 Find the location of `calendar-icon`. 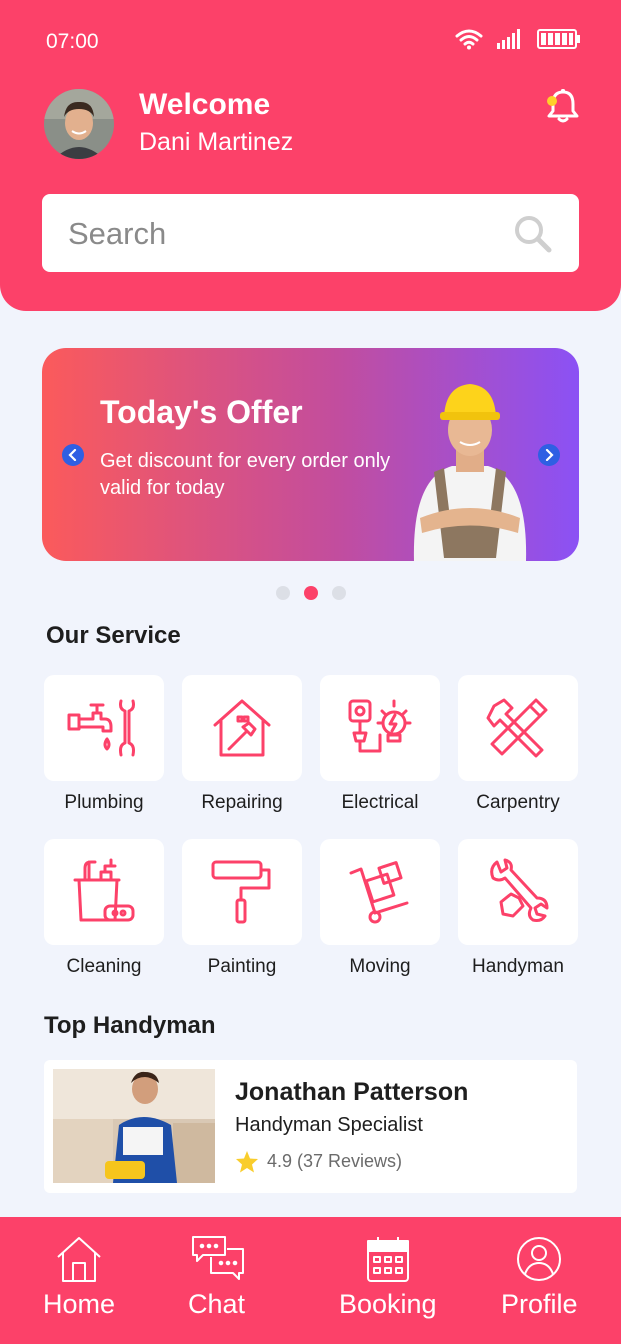

calendar-icon is located at coordinates (387, 1259).